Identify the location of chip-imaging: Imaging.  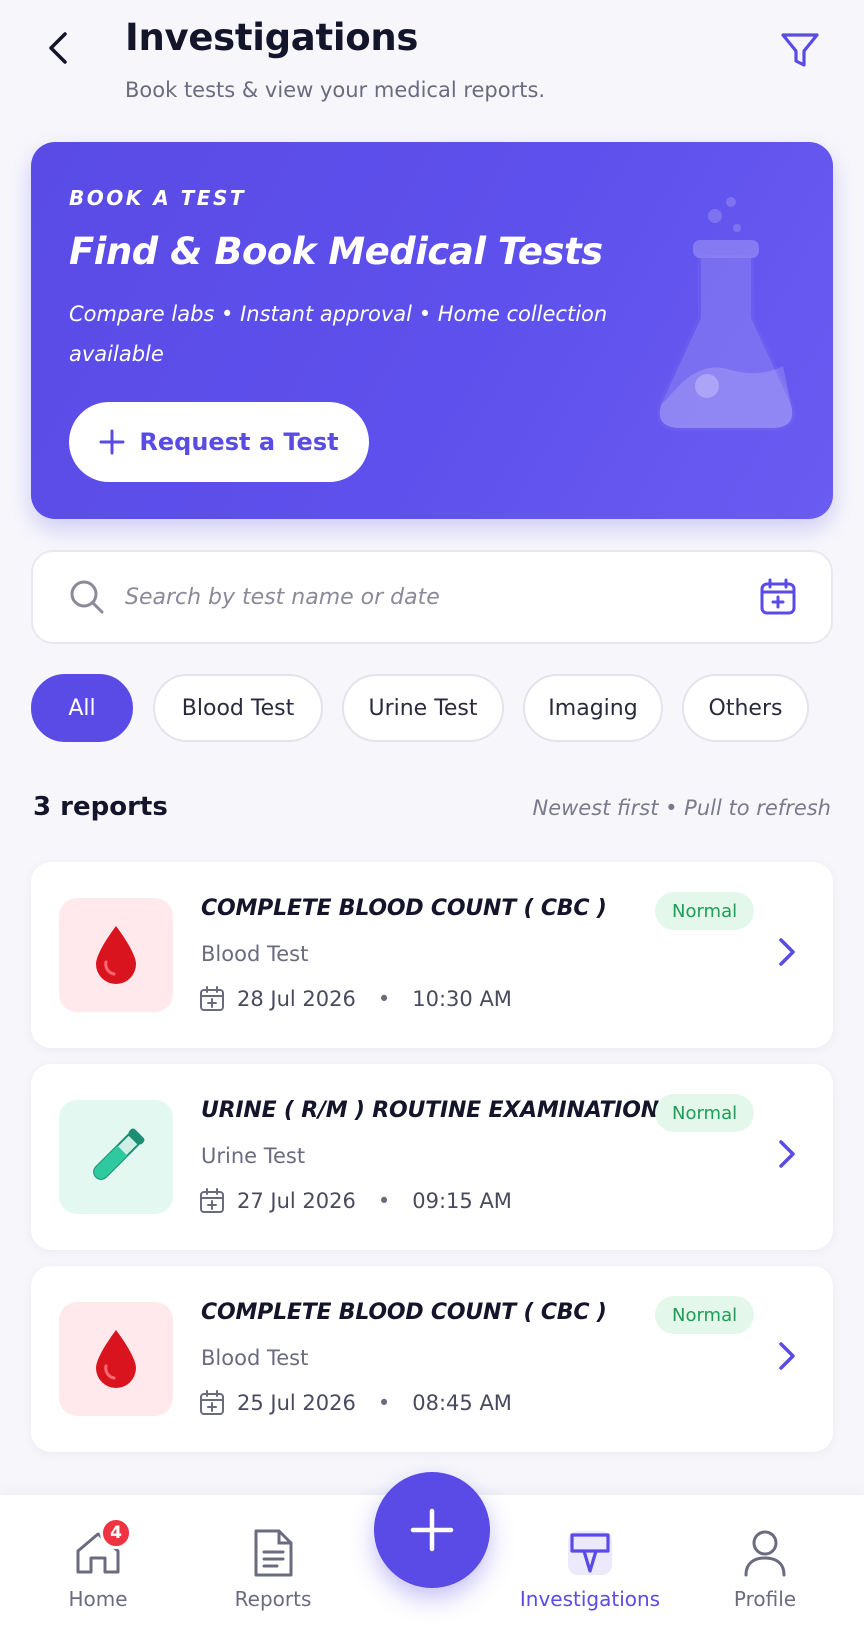
(593, 708).